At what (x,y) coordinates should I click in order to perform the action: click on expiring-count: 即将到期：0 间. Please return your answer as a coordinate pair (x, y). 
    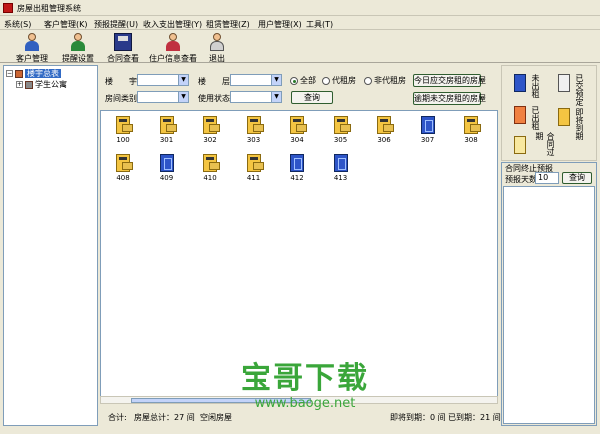
    Looking at the image, I should click on (418, 417).